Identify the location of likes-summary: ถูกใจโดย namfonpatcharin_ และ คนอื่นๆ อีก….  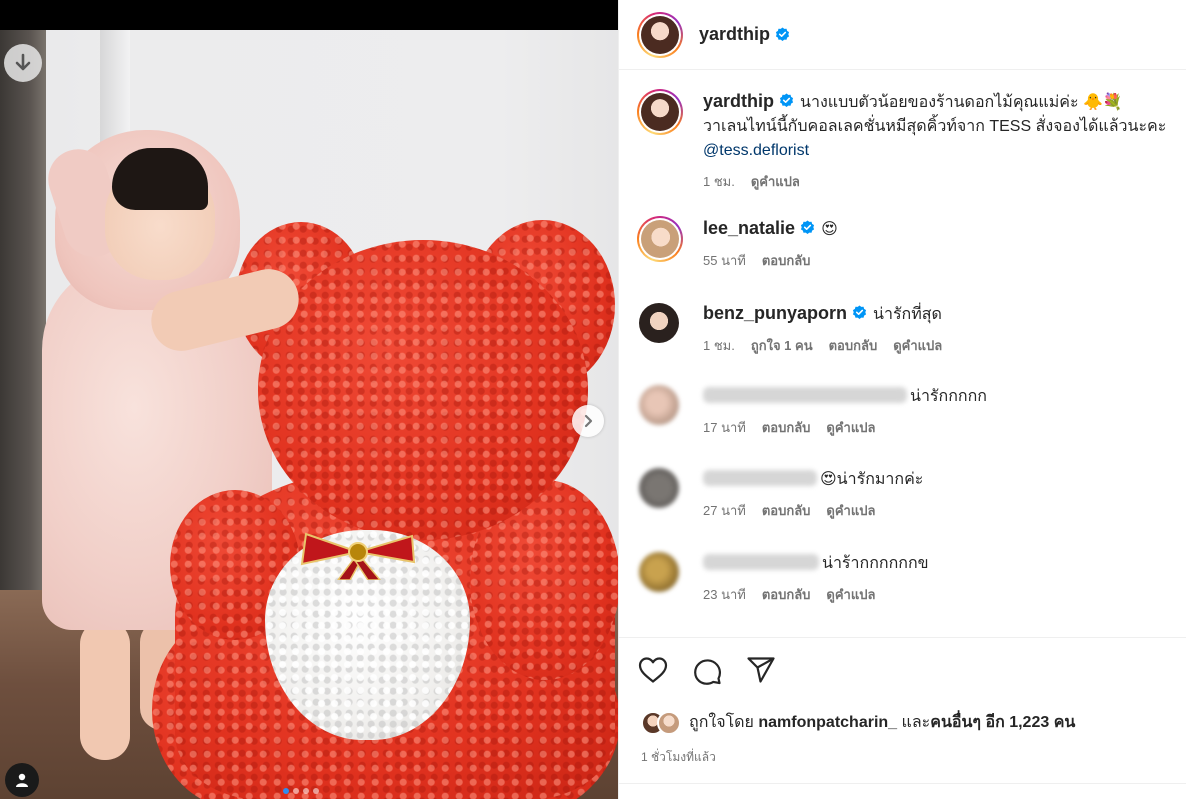
(858, 722).